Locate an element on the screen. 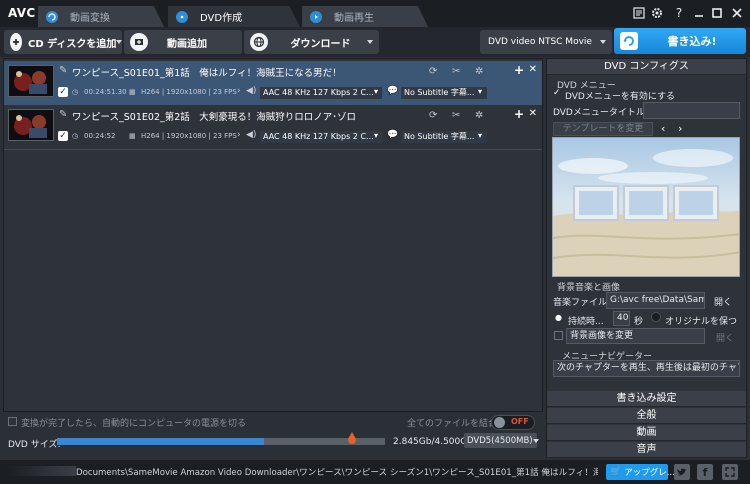  minimize-icon is located at coordinates (699, 13).